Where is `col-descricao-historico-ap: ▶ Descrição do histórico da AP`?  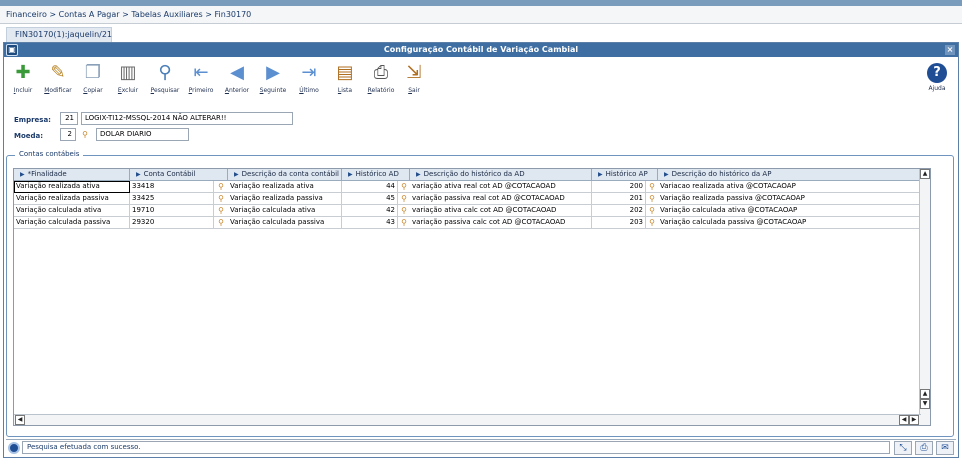
col-descricao-historico-ap: ▶ Descrição do histórico da AP is located at coordinates (789, 175).